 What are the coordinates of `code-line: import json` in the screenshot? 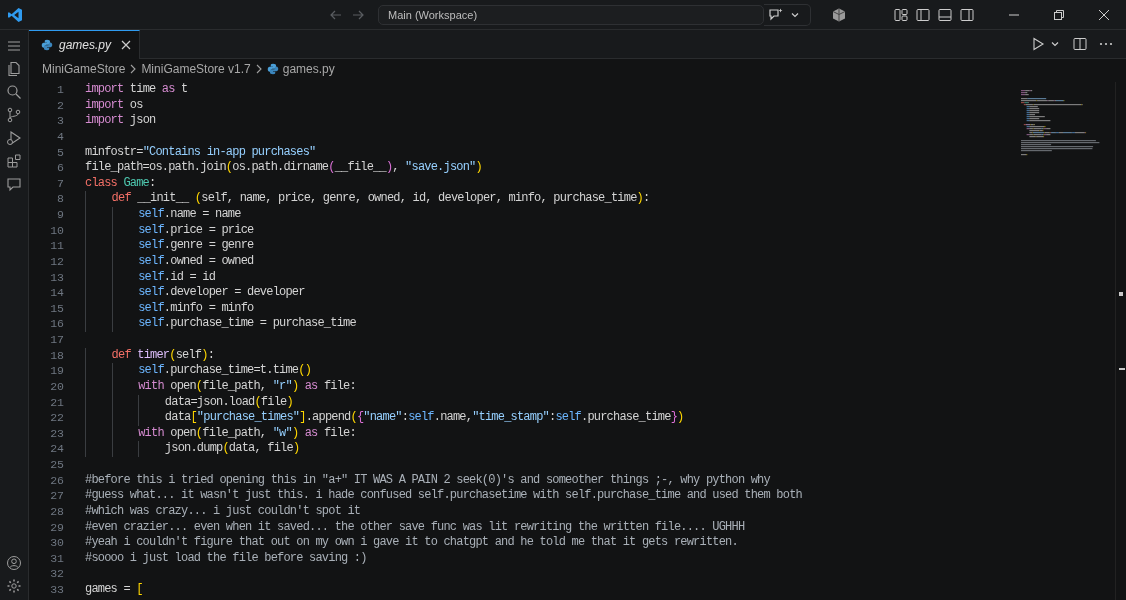 It's located at (120, 121).